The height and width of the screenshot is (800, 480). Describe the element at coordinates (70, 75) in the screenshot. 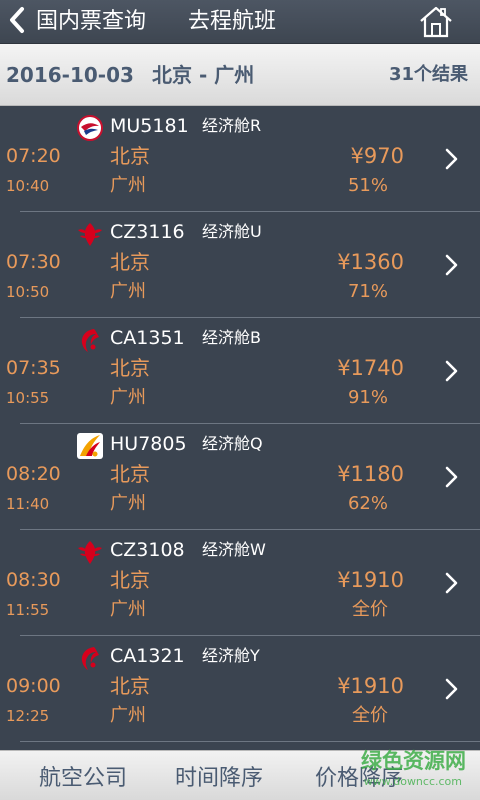

I see `route-date: 2016-10-03` at that location.